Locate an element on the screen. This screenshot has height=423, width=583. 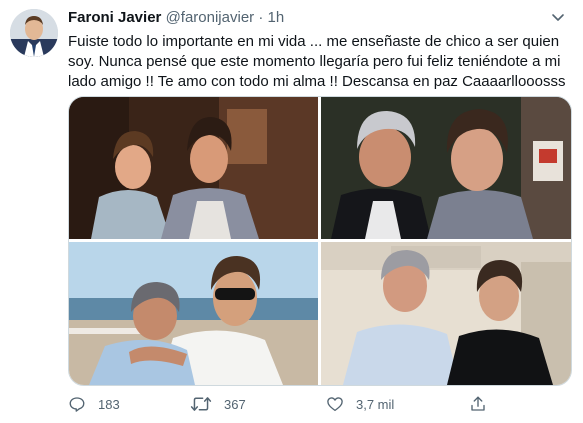
like-button: 3,7 mil is located at coordinates (360, 404).